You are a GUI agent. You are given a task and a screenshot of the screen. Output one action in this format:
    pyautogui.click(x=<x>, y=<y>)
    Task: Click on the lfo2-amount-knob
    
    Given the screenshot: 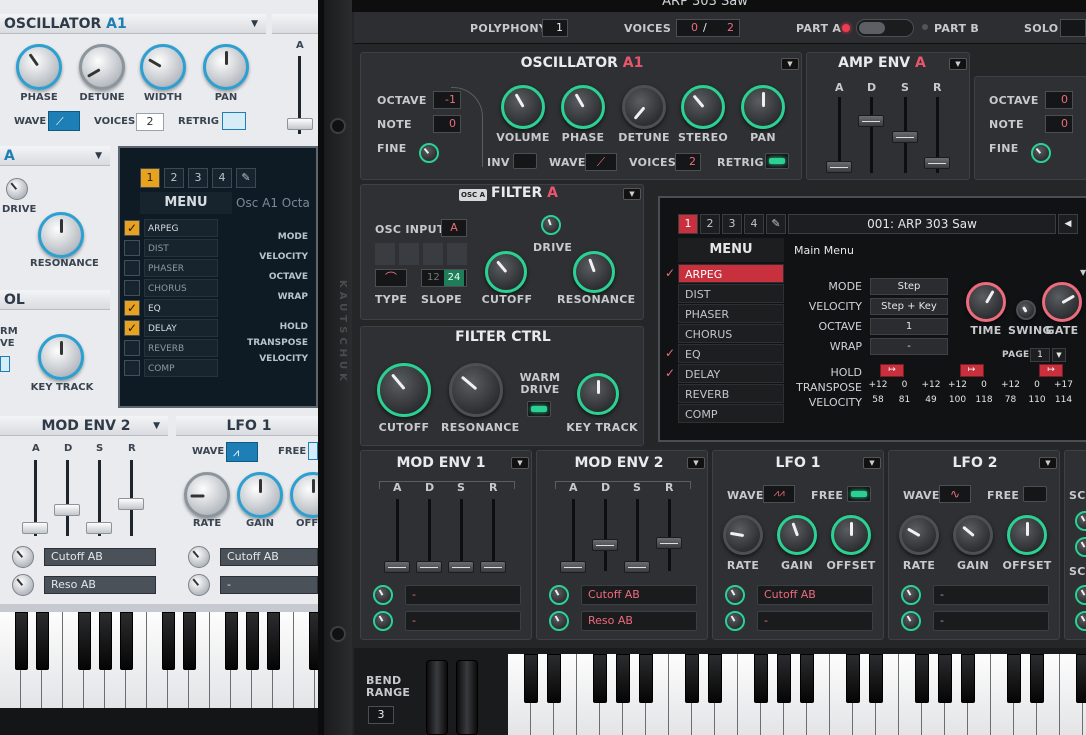 What is the action you would take?
    pyautogui.click(x=911, y=595)
    